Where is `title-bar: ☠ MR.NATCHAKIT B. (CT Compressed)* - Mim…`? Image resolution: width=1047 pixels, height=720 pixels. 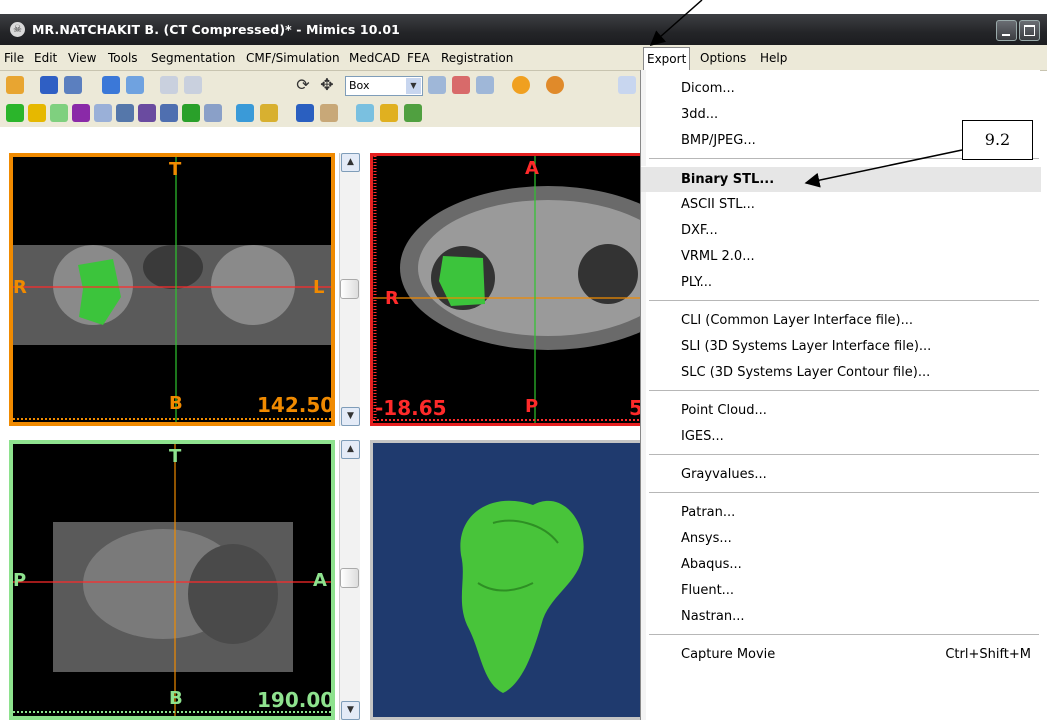
title-bar: ☠ MR.NATCHAKIT B. (CT Compressed)* - Mim… is located at coordinates (523, 29).